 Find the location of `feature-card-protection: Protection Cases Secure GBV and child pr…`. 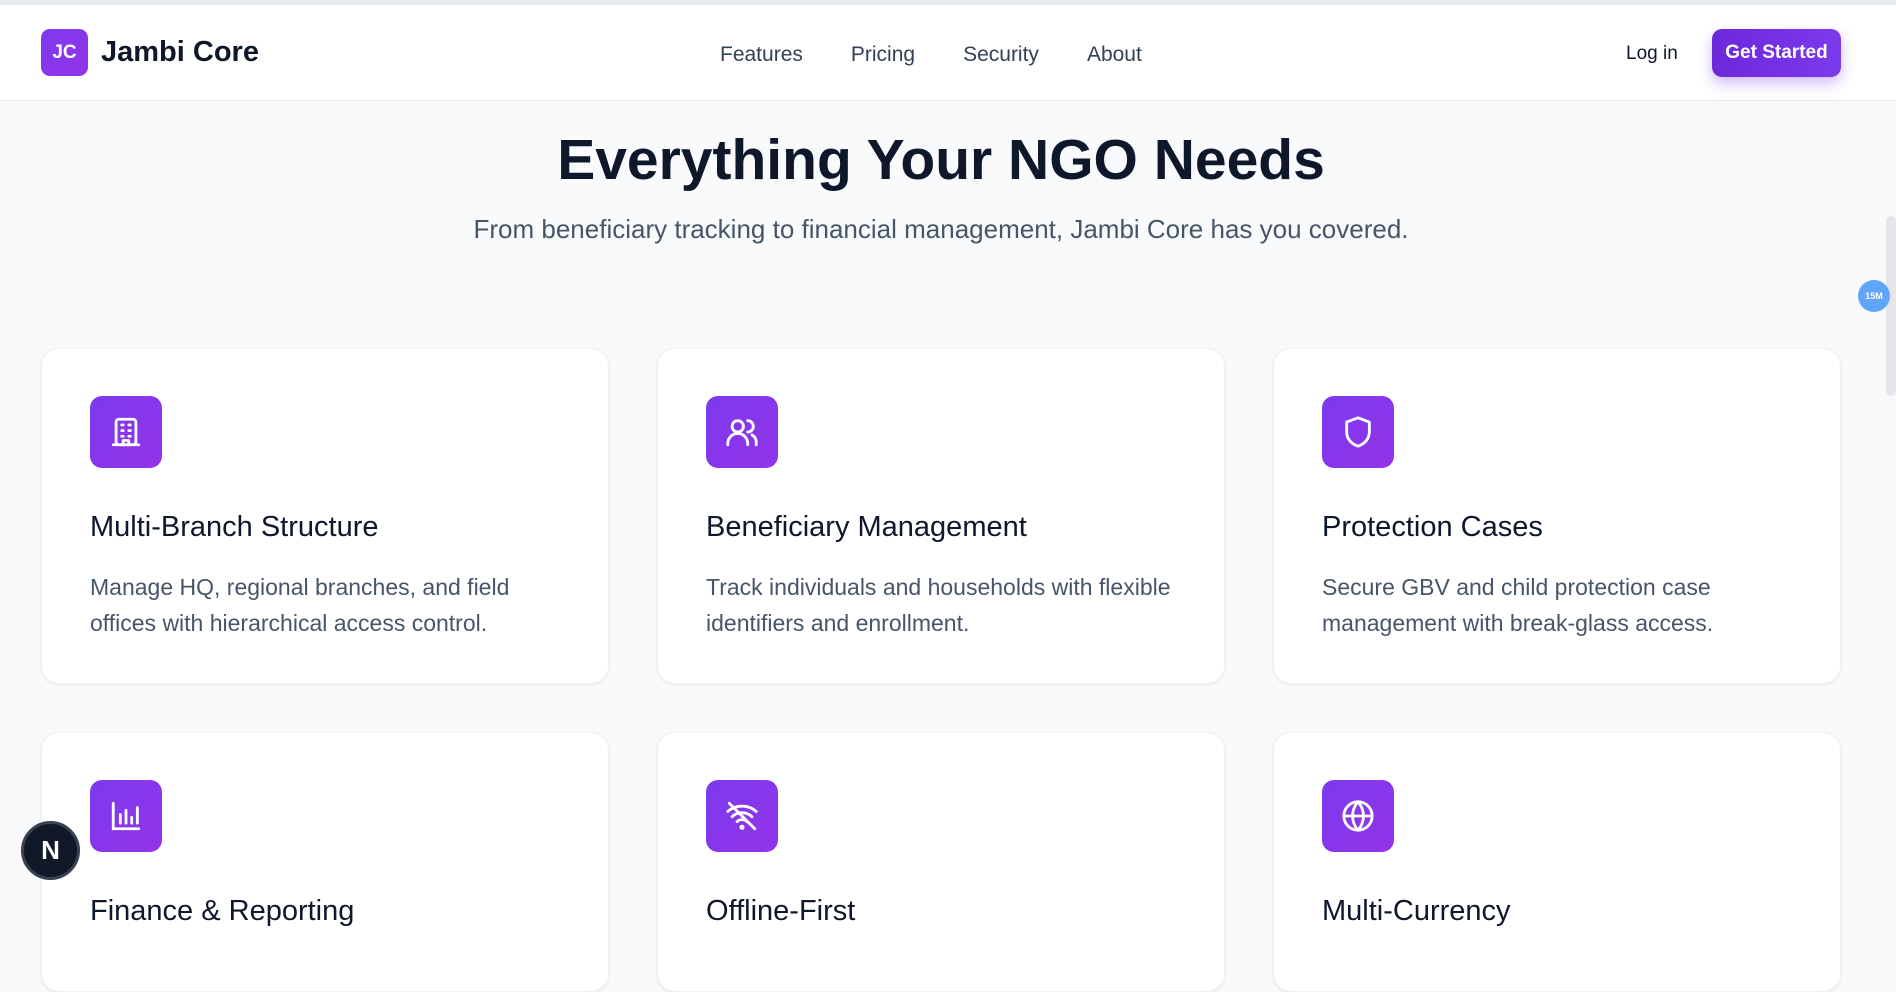

feature-card-protection: Protection Cases Secure GBV and child pr… is located at coordinates (1557, 516).